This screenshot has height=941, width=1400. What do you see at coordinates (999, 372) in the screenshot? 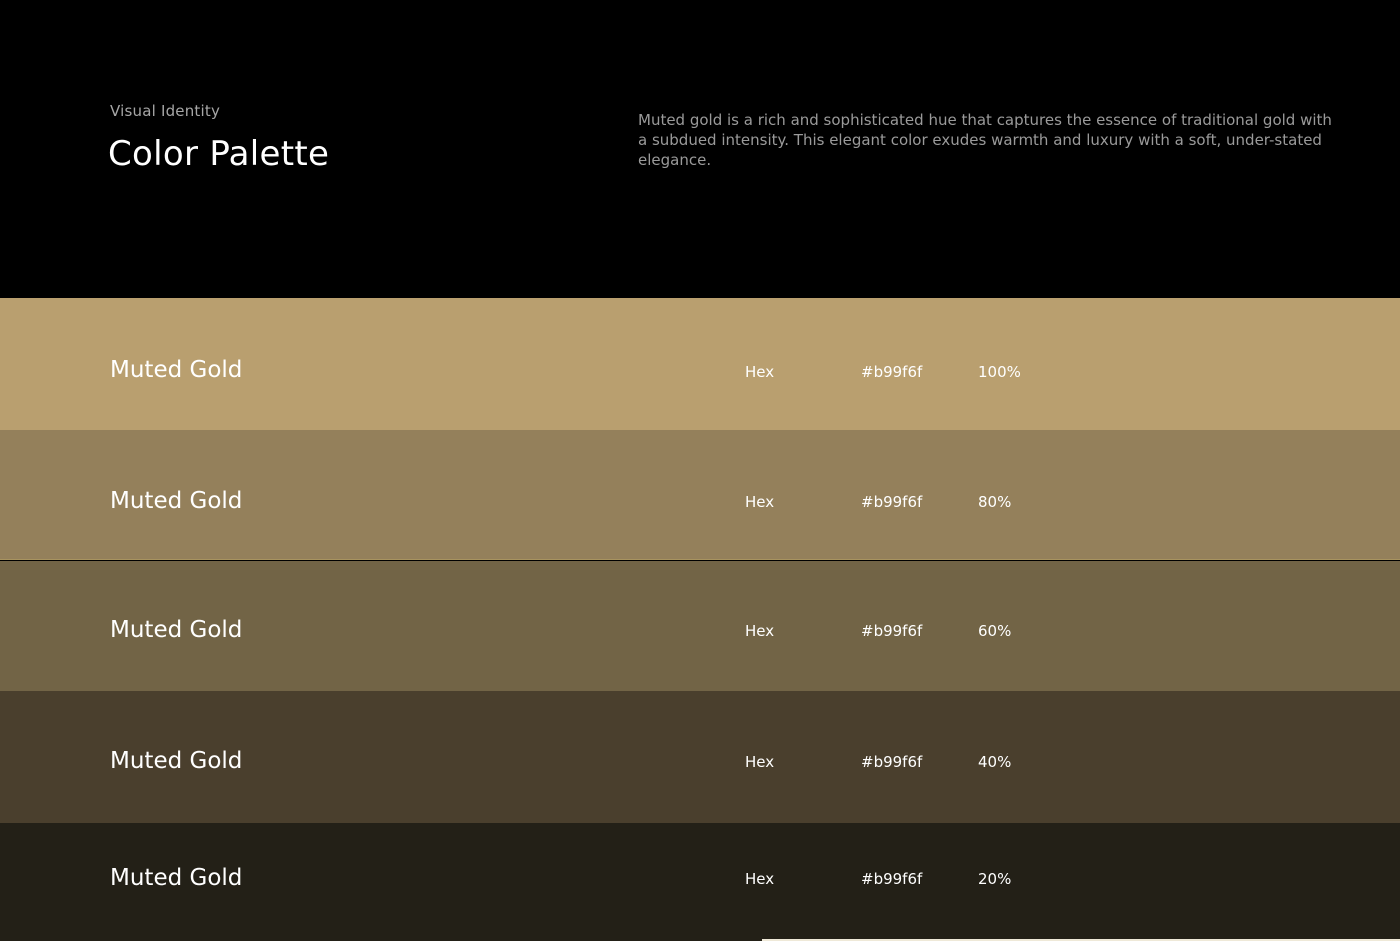
I see `swatch-opacity: 100%` at bounding box center [999, 372].